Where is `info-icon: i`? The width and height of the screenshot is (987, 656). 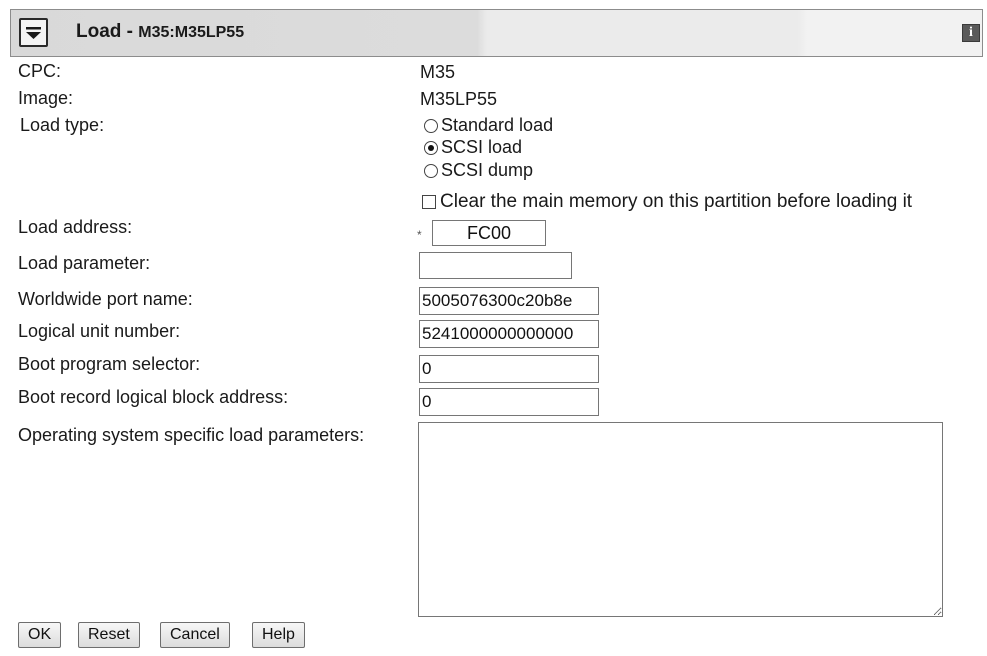 info-icon: i is located at coordinates (971, 33).